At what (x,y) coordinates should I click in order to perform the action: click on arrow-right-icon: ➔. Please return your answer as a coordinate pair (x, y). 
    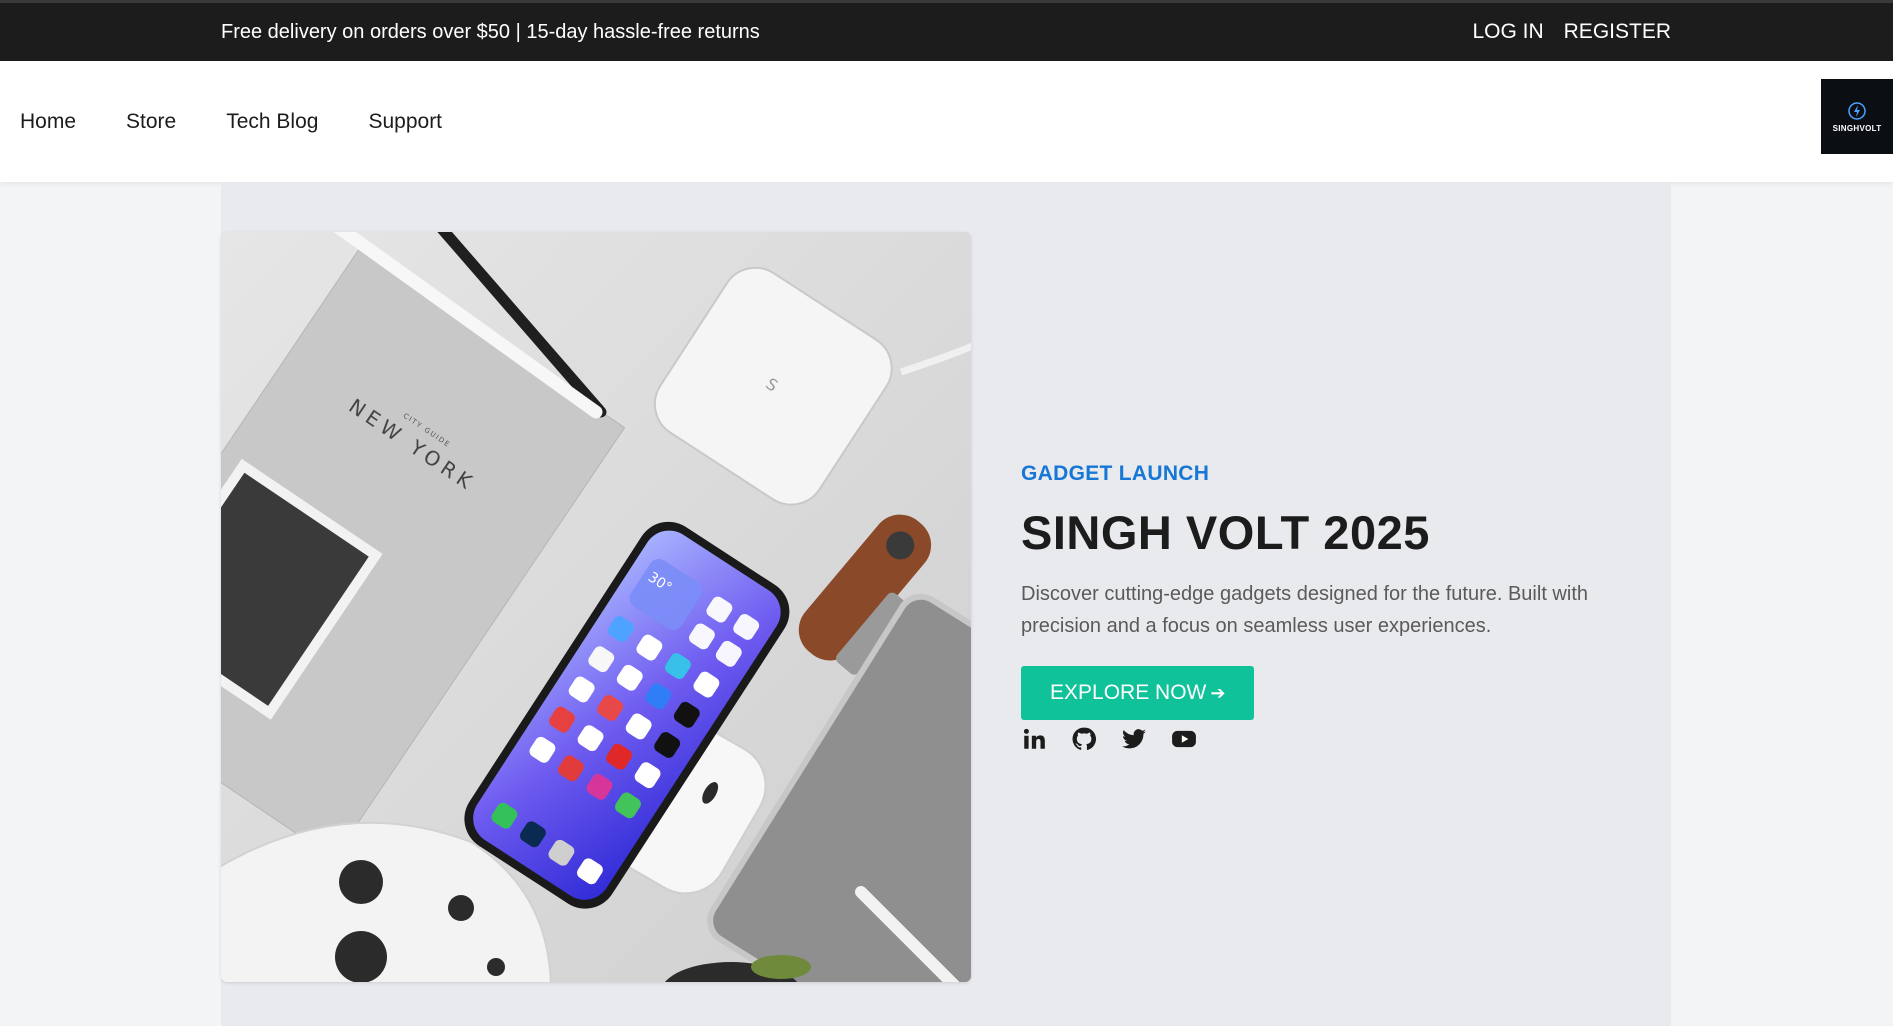
    Looking at the image, I should click on (1218, 692).